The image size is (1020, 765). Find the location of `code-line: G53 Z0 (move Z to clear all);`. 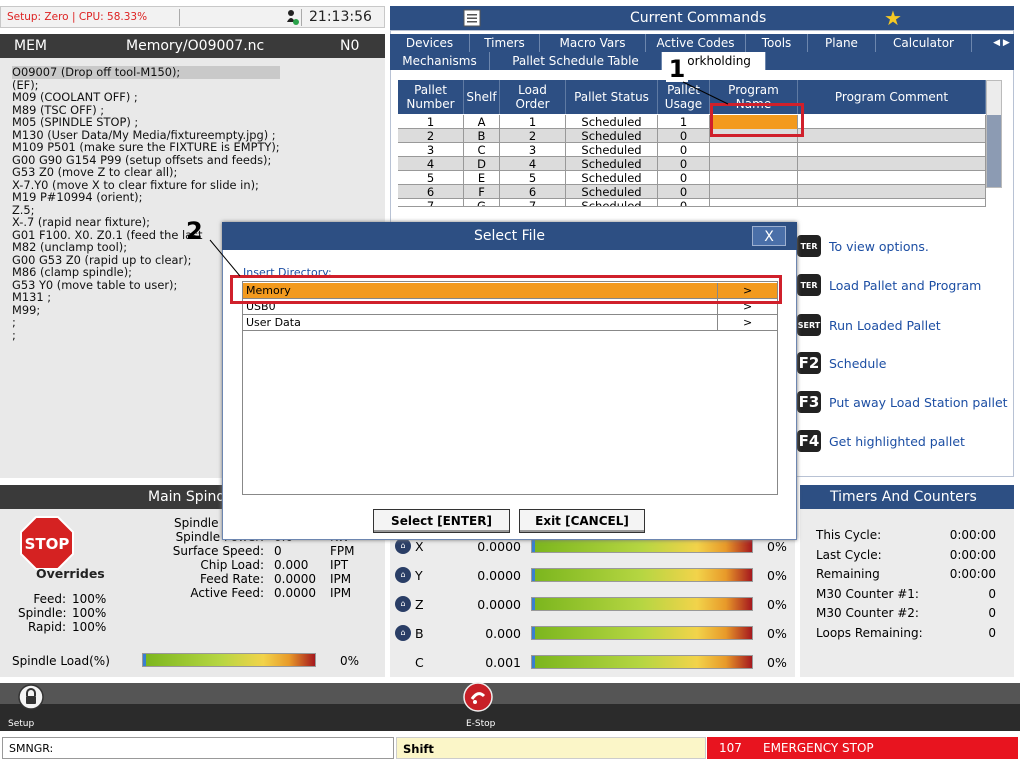

code-line: G53 Z0 (move Z to clear all); is located at coordinates (146, 172).